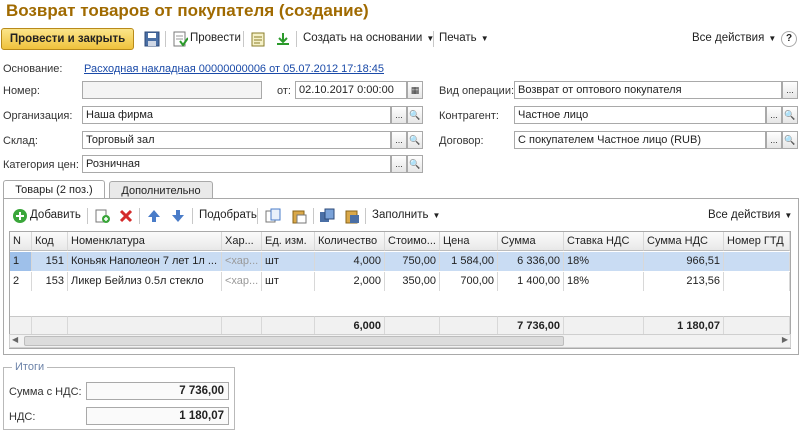  I want to click on vat-label: НДС:, so click(22, 417).